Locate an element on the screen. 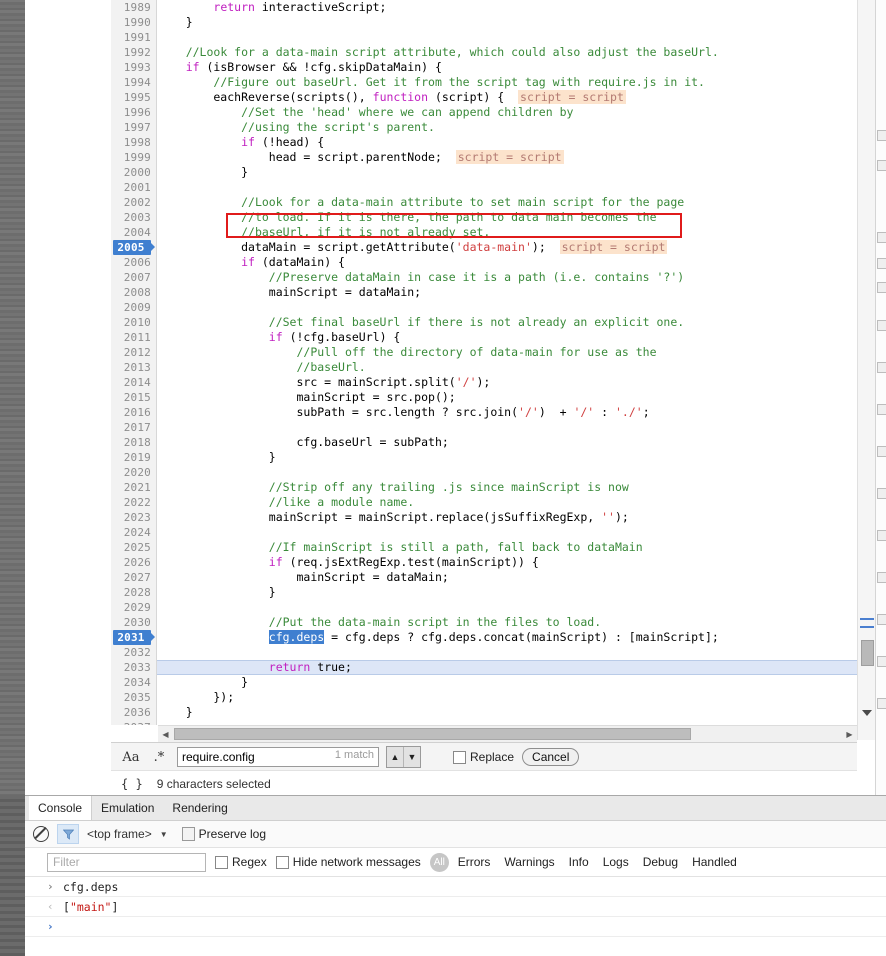 This screenshot has width=886, height=956. editor-horizontal-scrollbar: ◀ ▶ is located at coordinates (507, 733).